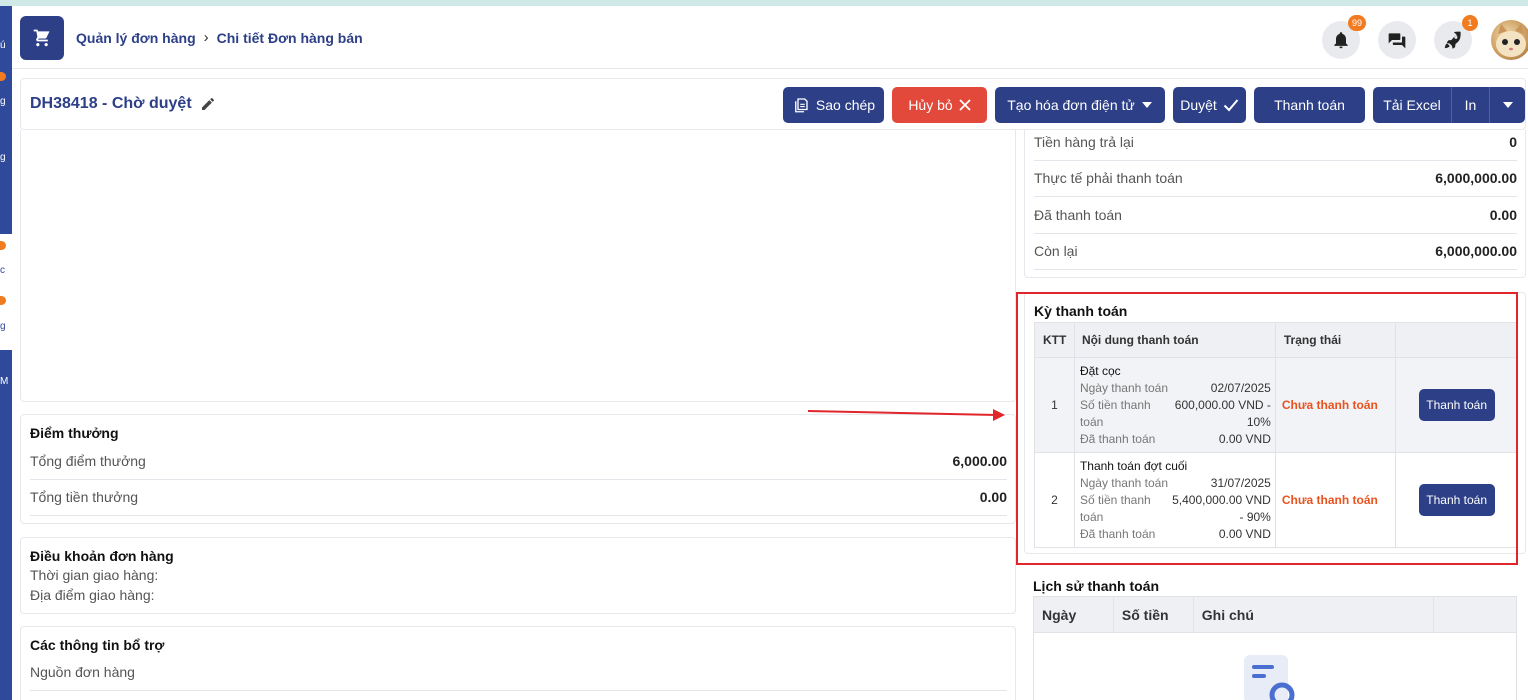 This screenshot has height=700, width=1528. What do you see at coordinates (1452, 40) in the screenshot?
I see `rocket-icon` at bounding box center [1452, 40].